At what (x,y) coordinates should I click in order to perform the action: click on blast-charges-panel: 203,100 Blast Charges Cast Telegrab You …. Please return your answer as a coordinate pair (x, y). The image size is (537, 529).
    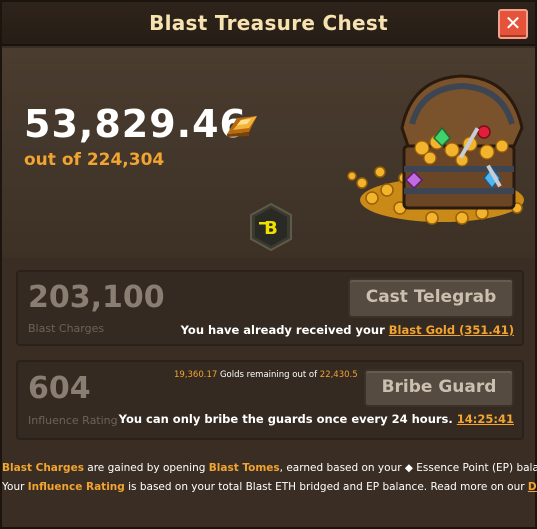
    Looking at the image, I should click on (270, 308).